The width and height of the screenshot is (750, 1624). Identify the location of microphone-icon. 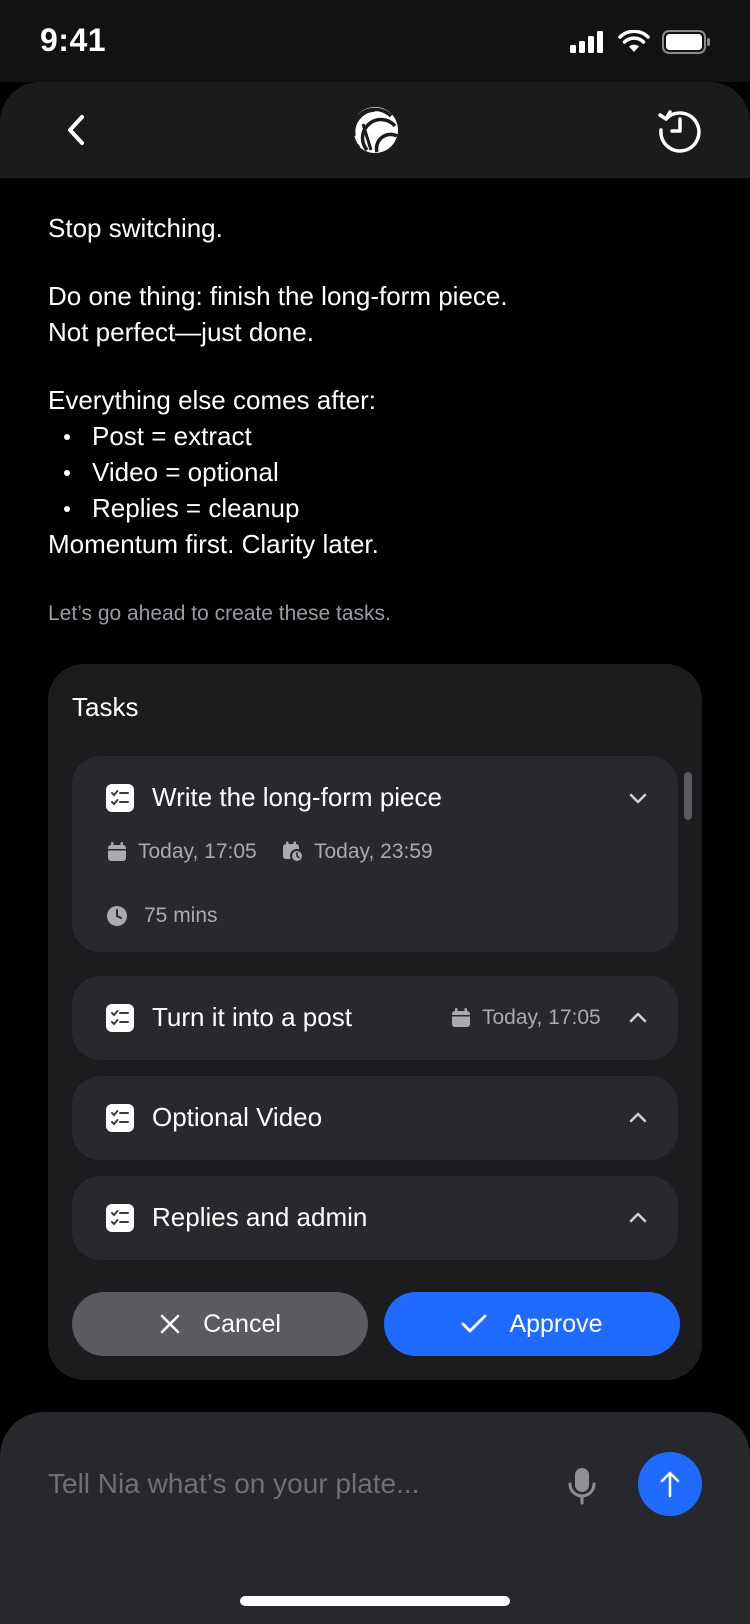
(582, 1486).